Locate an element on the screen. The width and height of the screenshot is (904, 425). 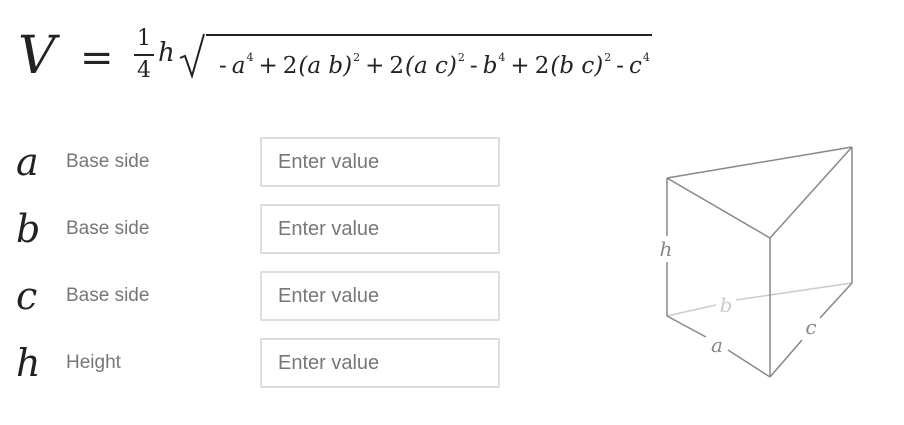
base-edge-c-lower is located at coordinates (786, 358).